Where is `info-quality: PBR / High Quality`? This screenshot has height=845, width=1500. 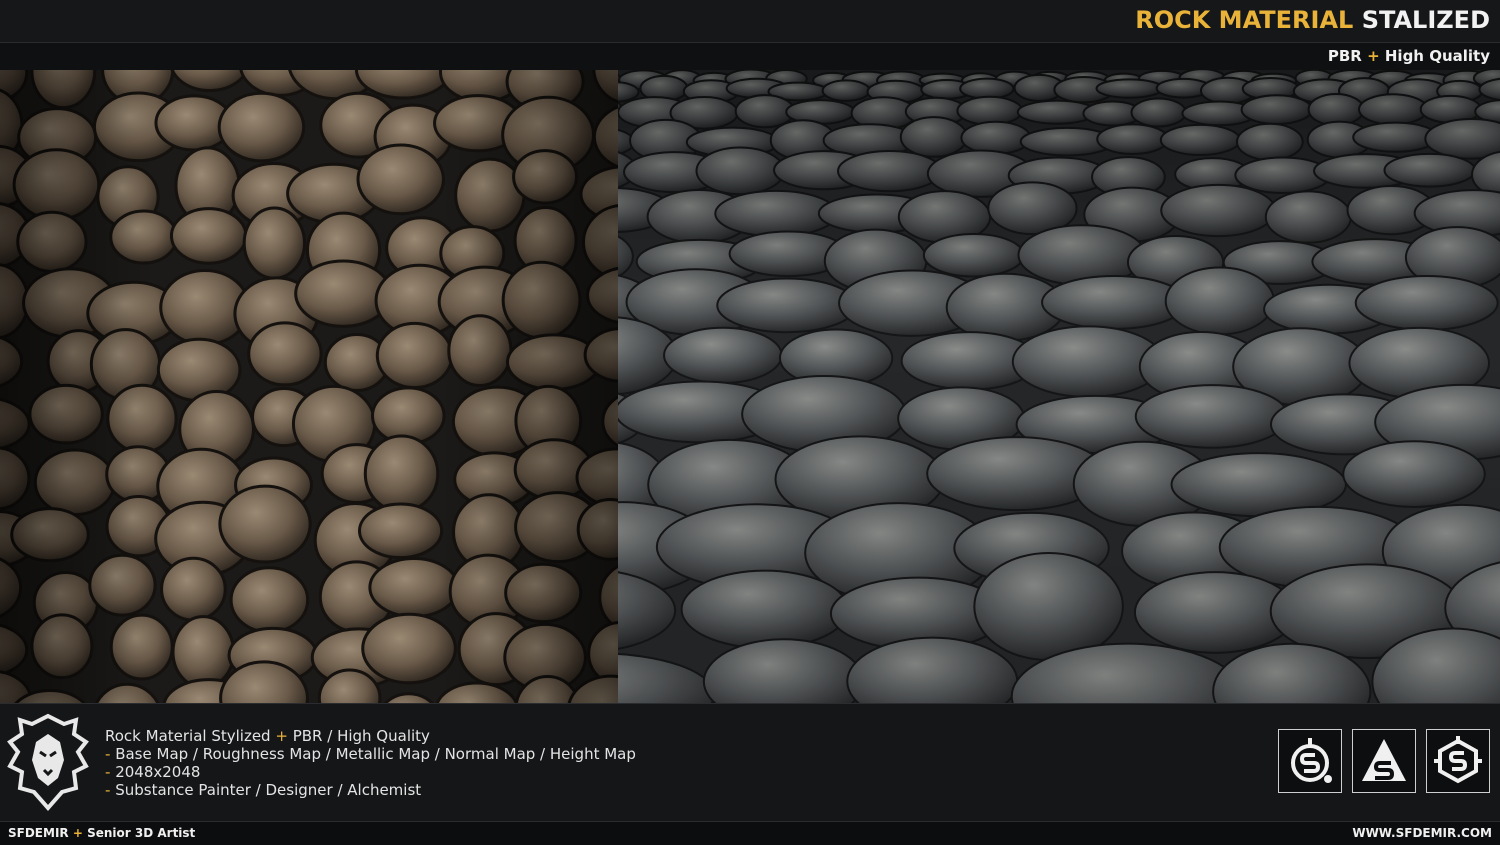
info-quality: PBR / High Quality is located at coordinates (361, 736).